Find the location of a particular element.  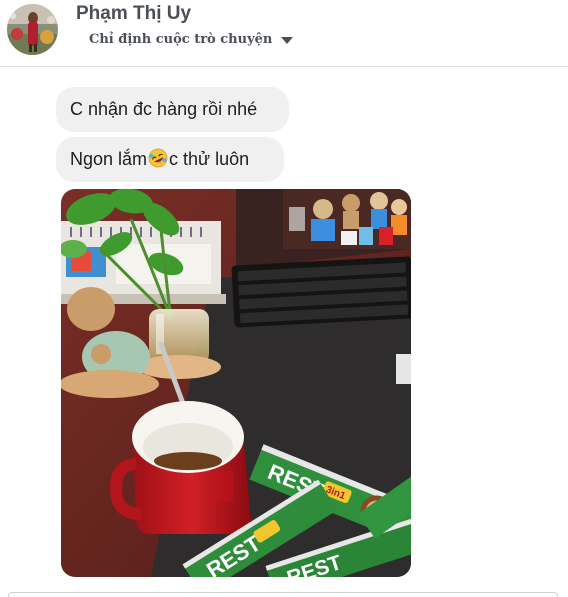

caret-down-icon is located at coordinates (287, 40).